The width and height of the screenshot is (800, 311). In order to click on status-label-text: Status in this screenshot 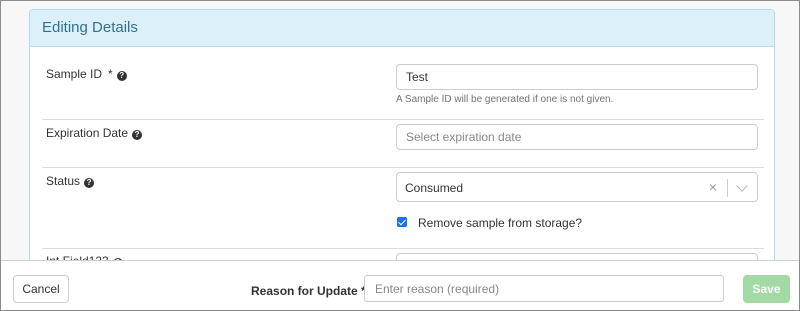, I will do `click(63, 181)`.